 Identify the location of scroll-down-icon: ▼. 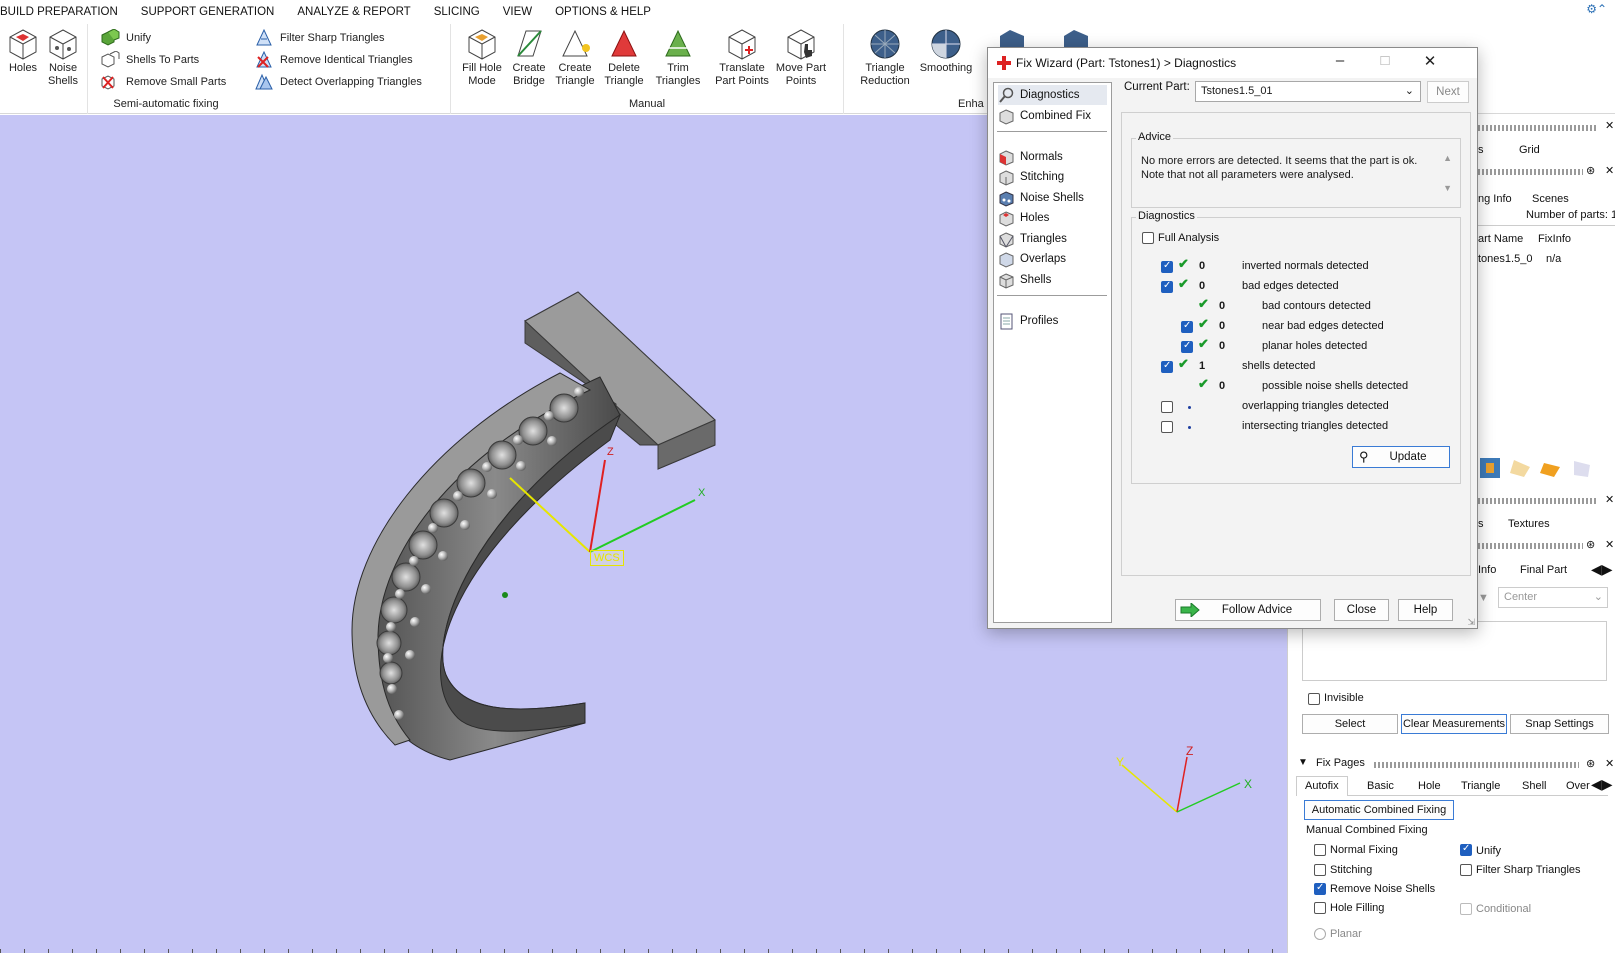
(1447, 188).